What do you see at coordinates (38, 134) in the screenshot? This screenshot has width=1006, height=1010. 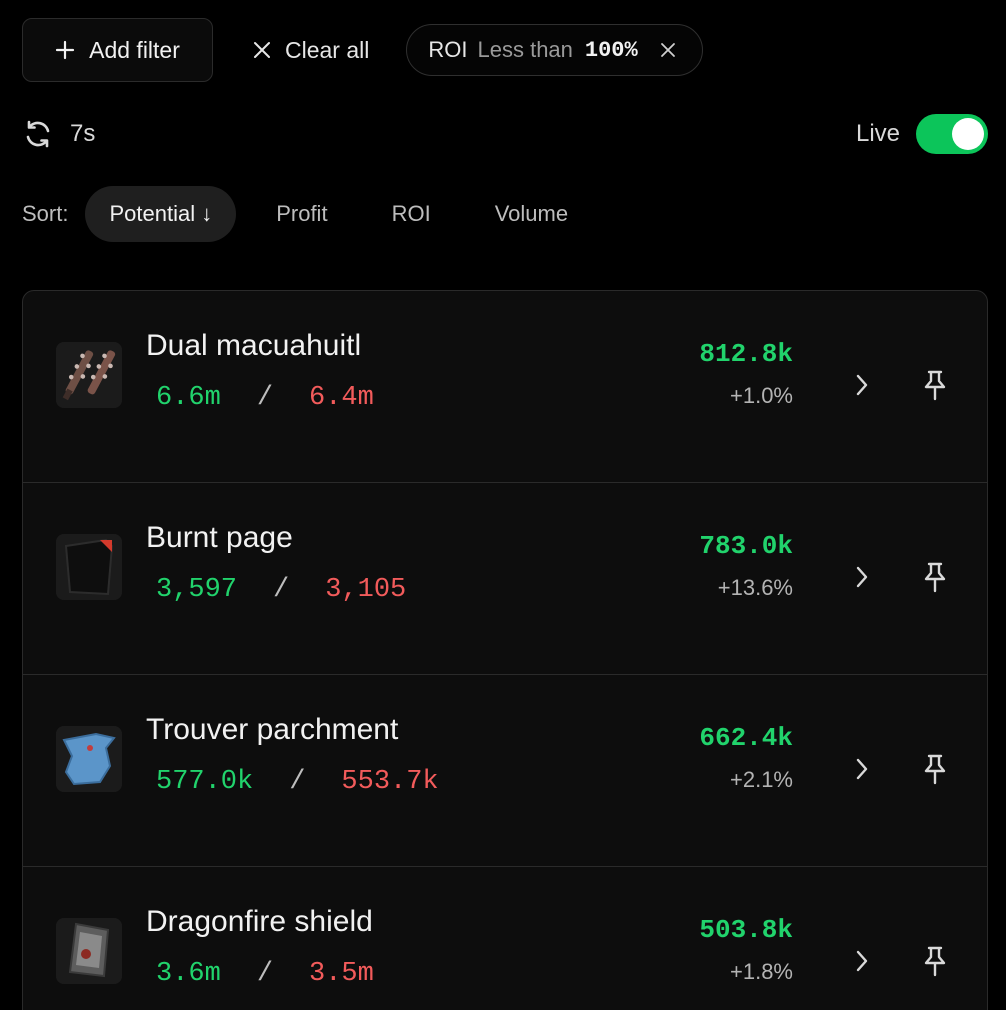 I see `refresh-icon` at bounding box center [38, 134].